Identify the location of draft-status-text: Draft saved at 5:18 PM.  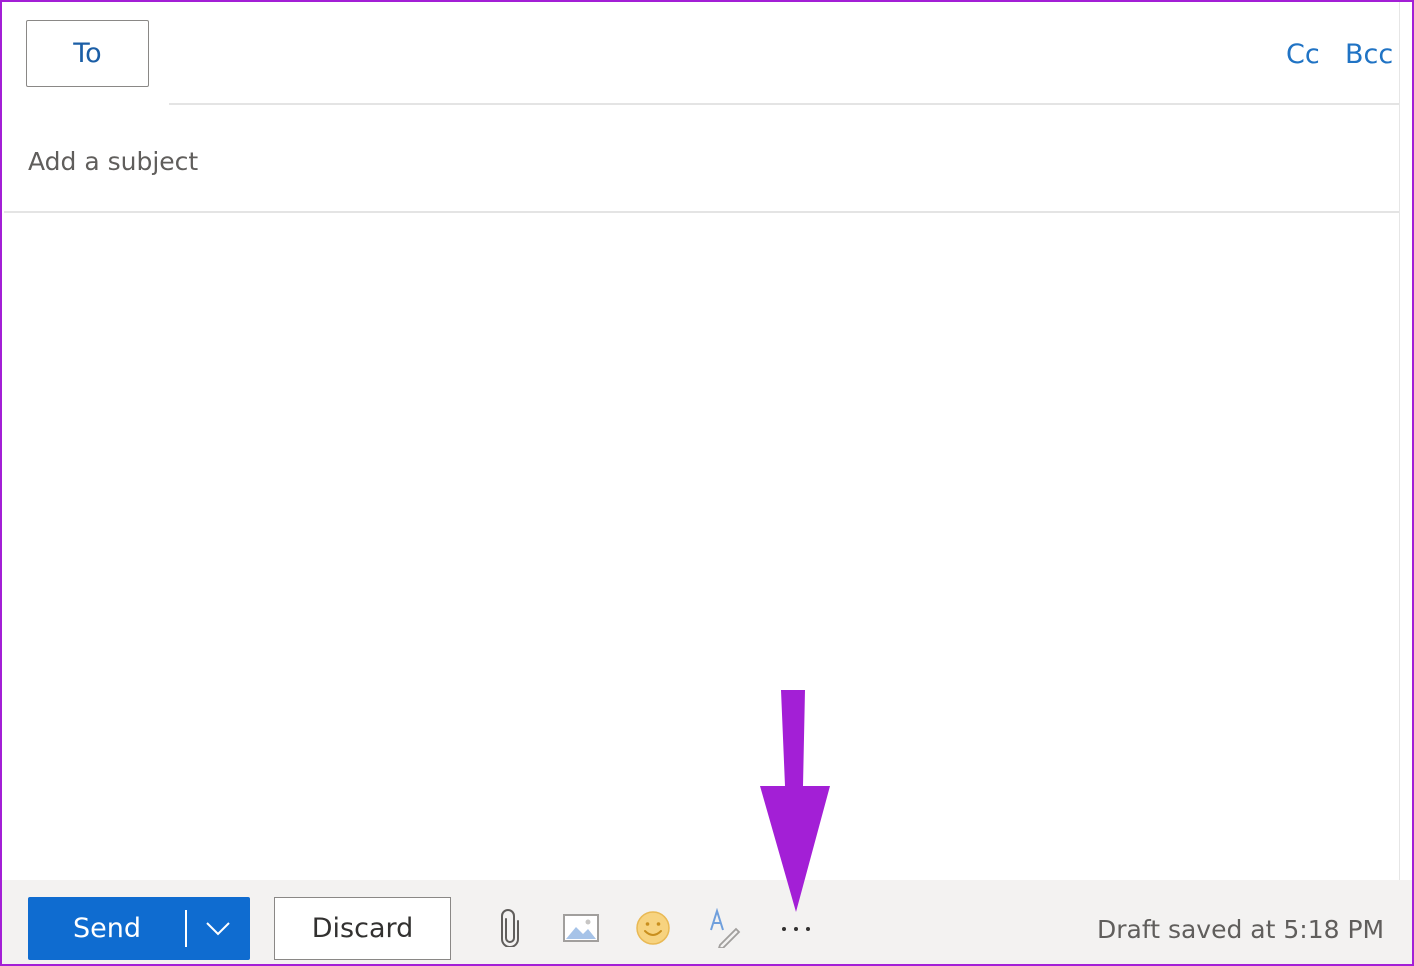
(1241, 929).